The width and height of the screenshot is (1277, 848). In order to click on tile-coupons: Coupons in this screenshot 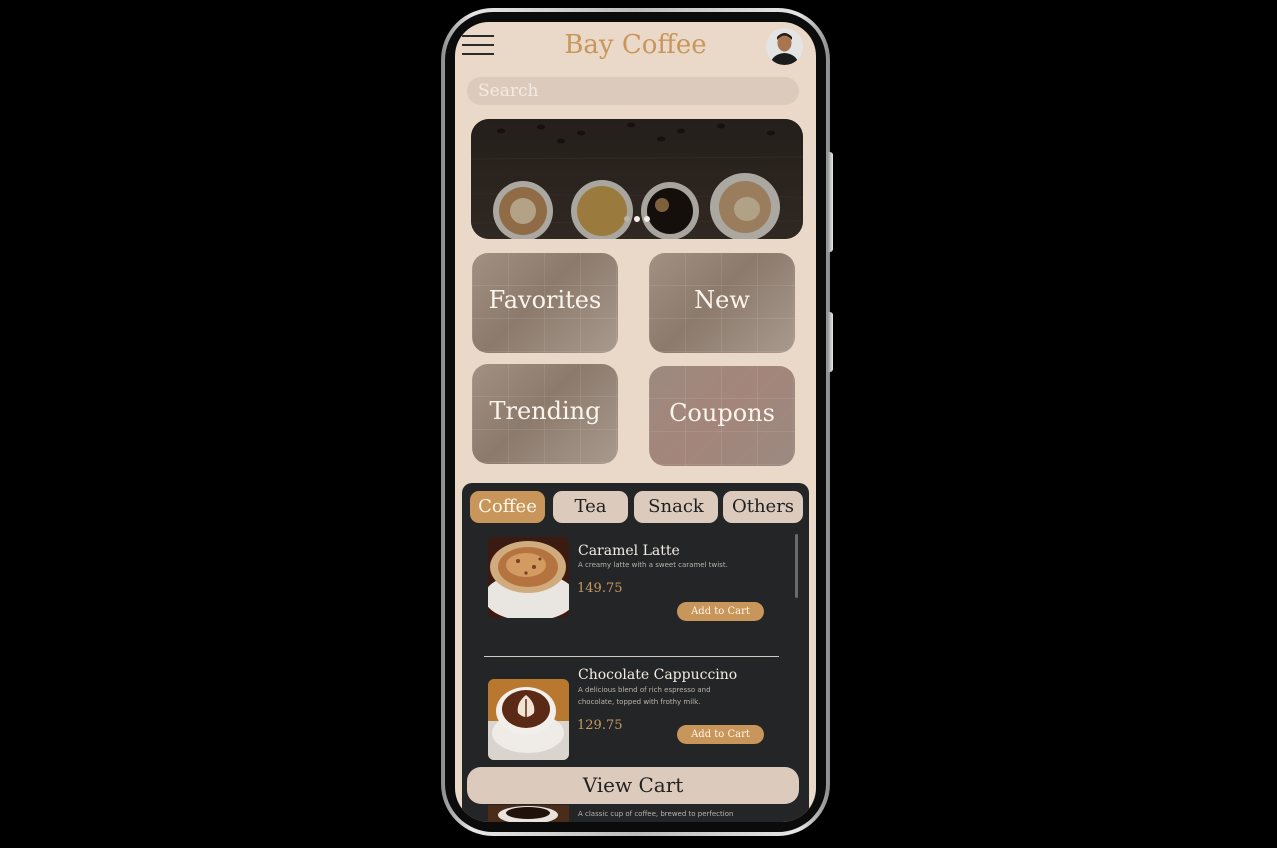, I will do `click(722, 416)`.